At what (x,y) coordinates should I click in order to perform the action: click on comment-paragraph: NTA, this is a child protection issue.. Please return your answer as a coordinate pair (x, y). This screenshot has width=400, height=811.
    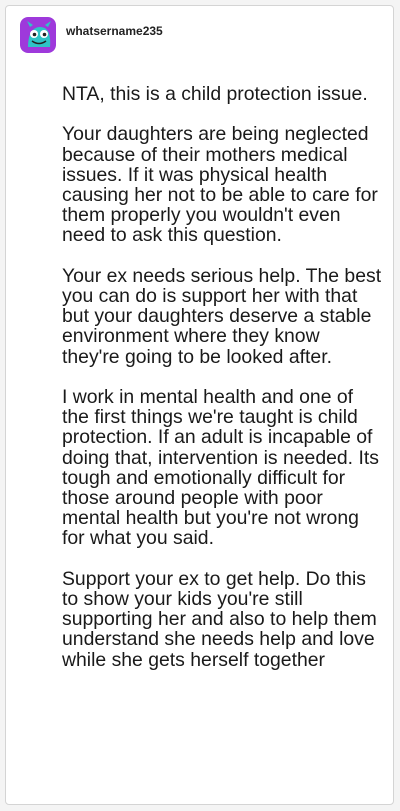
    Looking at the image, I should click on (215, 94).